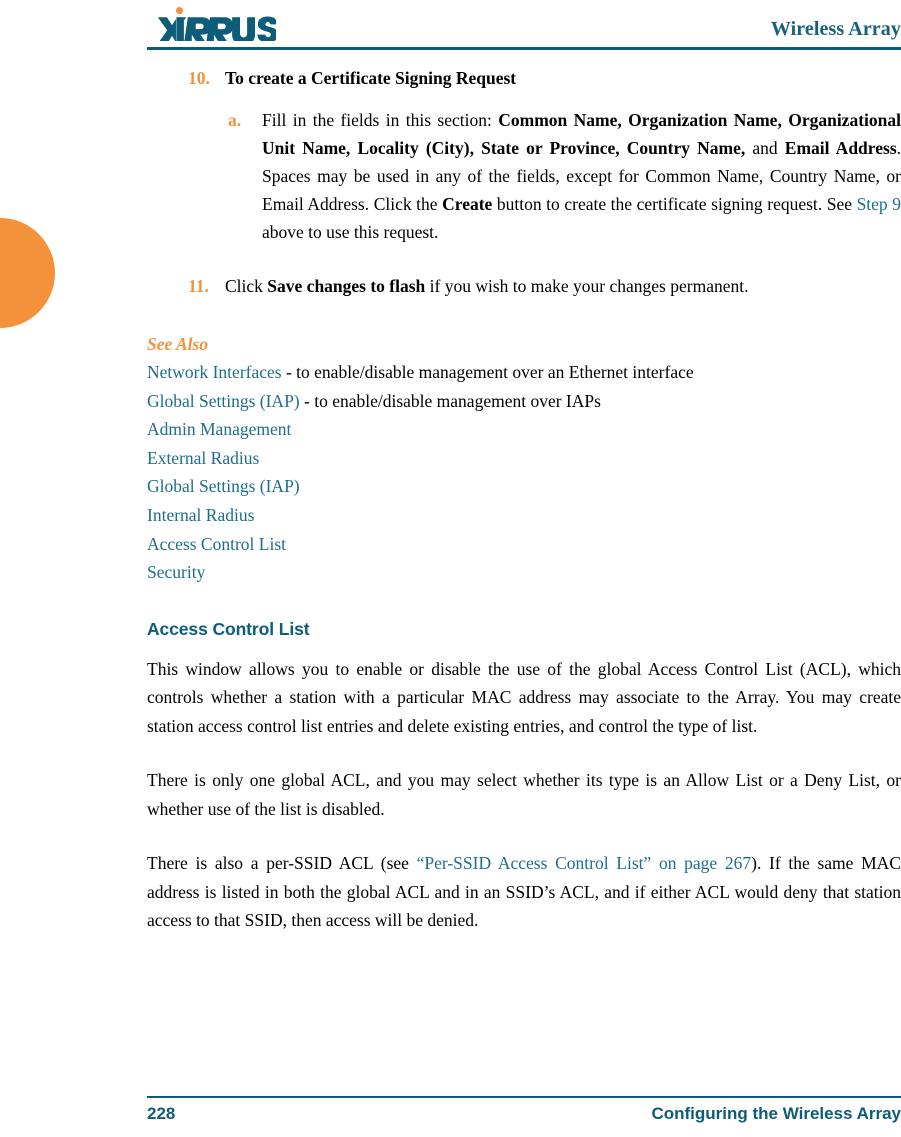 This screenshot has height=1137, width=901. Describe the element at coordinates (467, 204) in the screenshot. I see `step-10a-create-bold: Create` at that location.